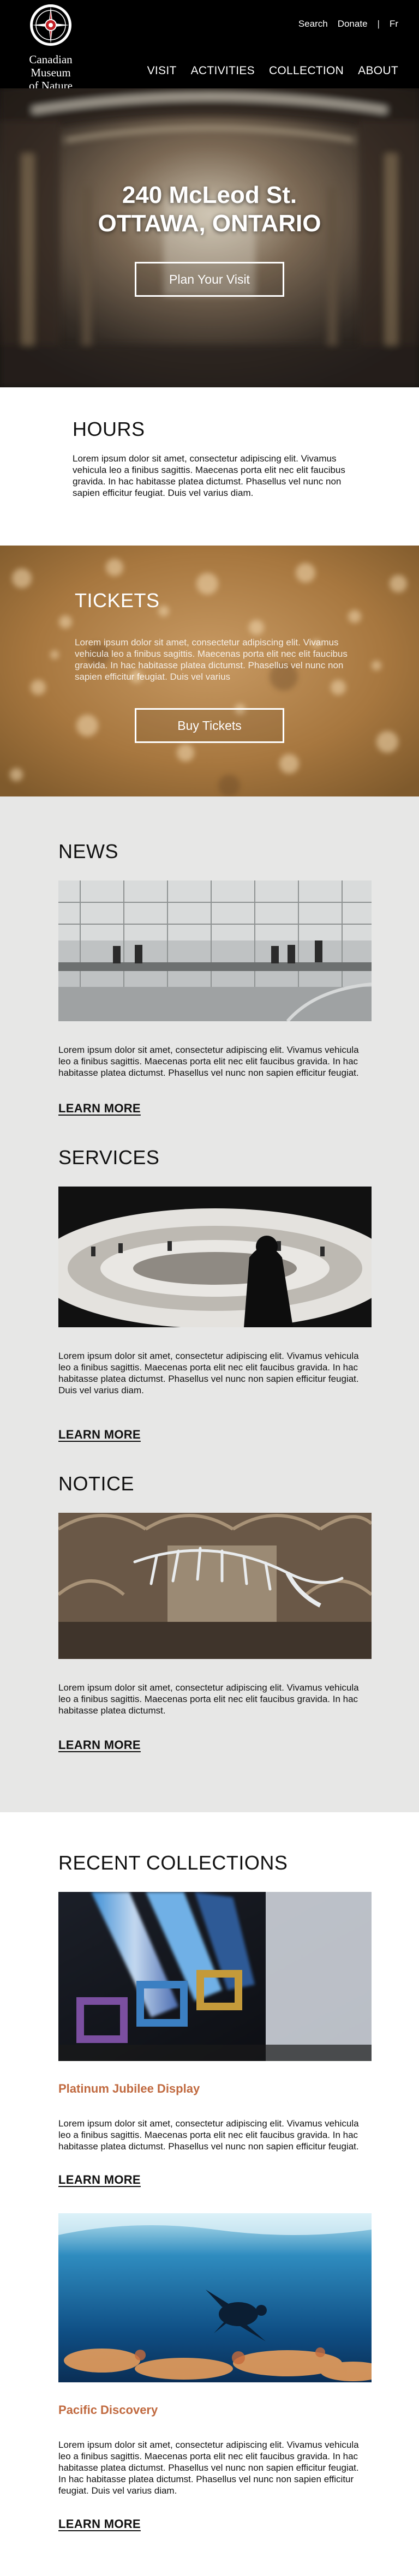  Describe the element at coordinates (109, 429) in the screenshot. I see `hours-heading: HOURS` at that location.